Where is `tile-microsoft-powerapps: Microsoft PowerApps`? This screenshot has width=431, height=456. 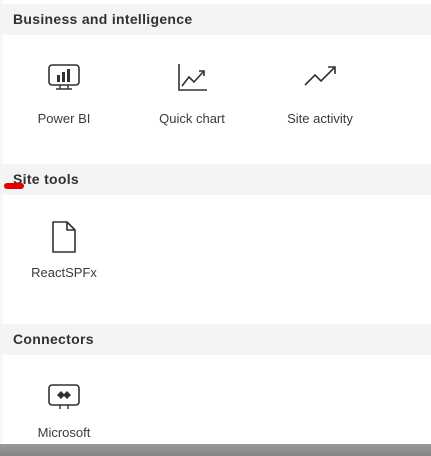 tile-microsoft-powerapps: Microsoft PowerApps is located at coordinates (64, 413).